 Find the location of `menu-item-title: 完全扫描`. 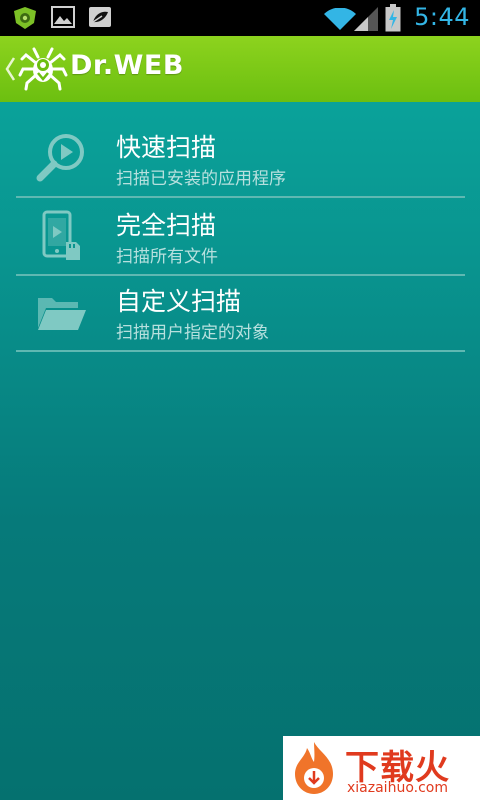

menu-item-title: 完全扫描 is located at coordinates (166, 225).